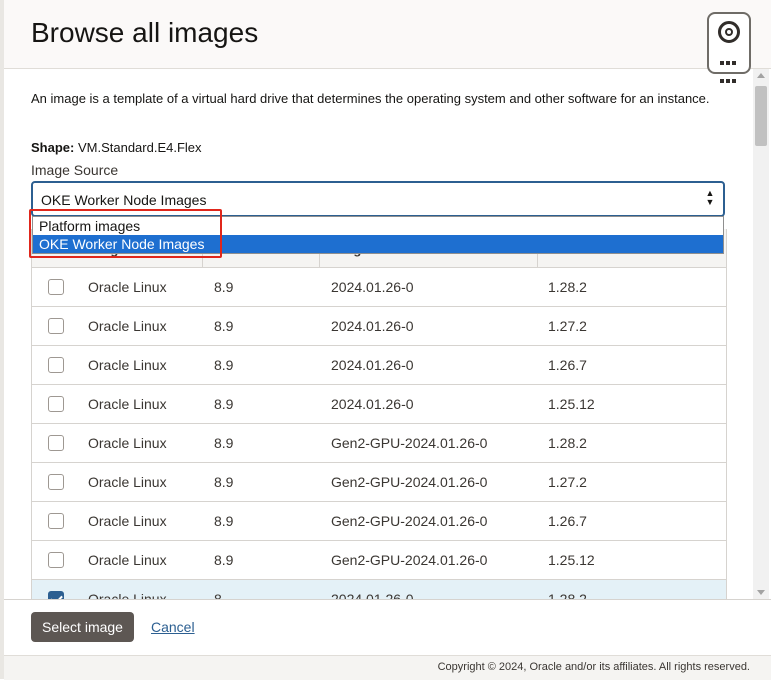 The width and height of the screenshot is (771, 680). I want to click on shape-label: Shape:, so click(53, 147).